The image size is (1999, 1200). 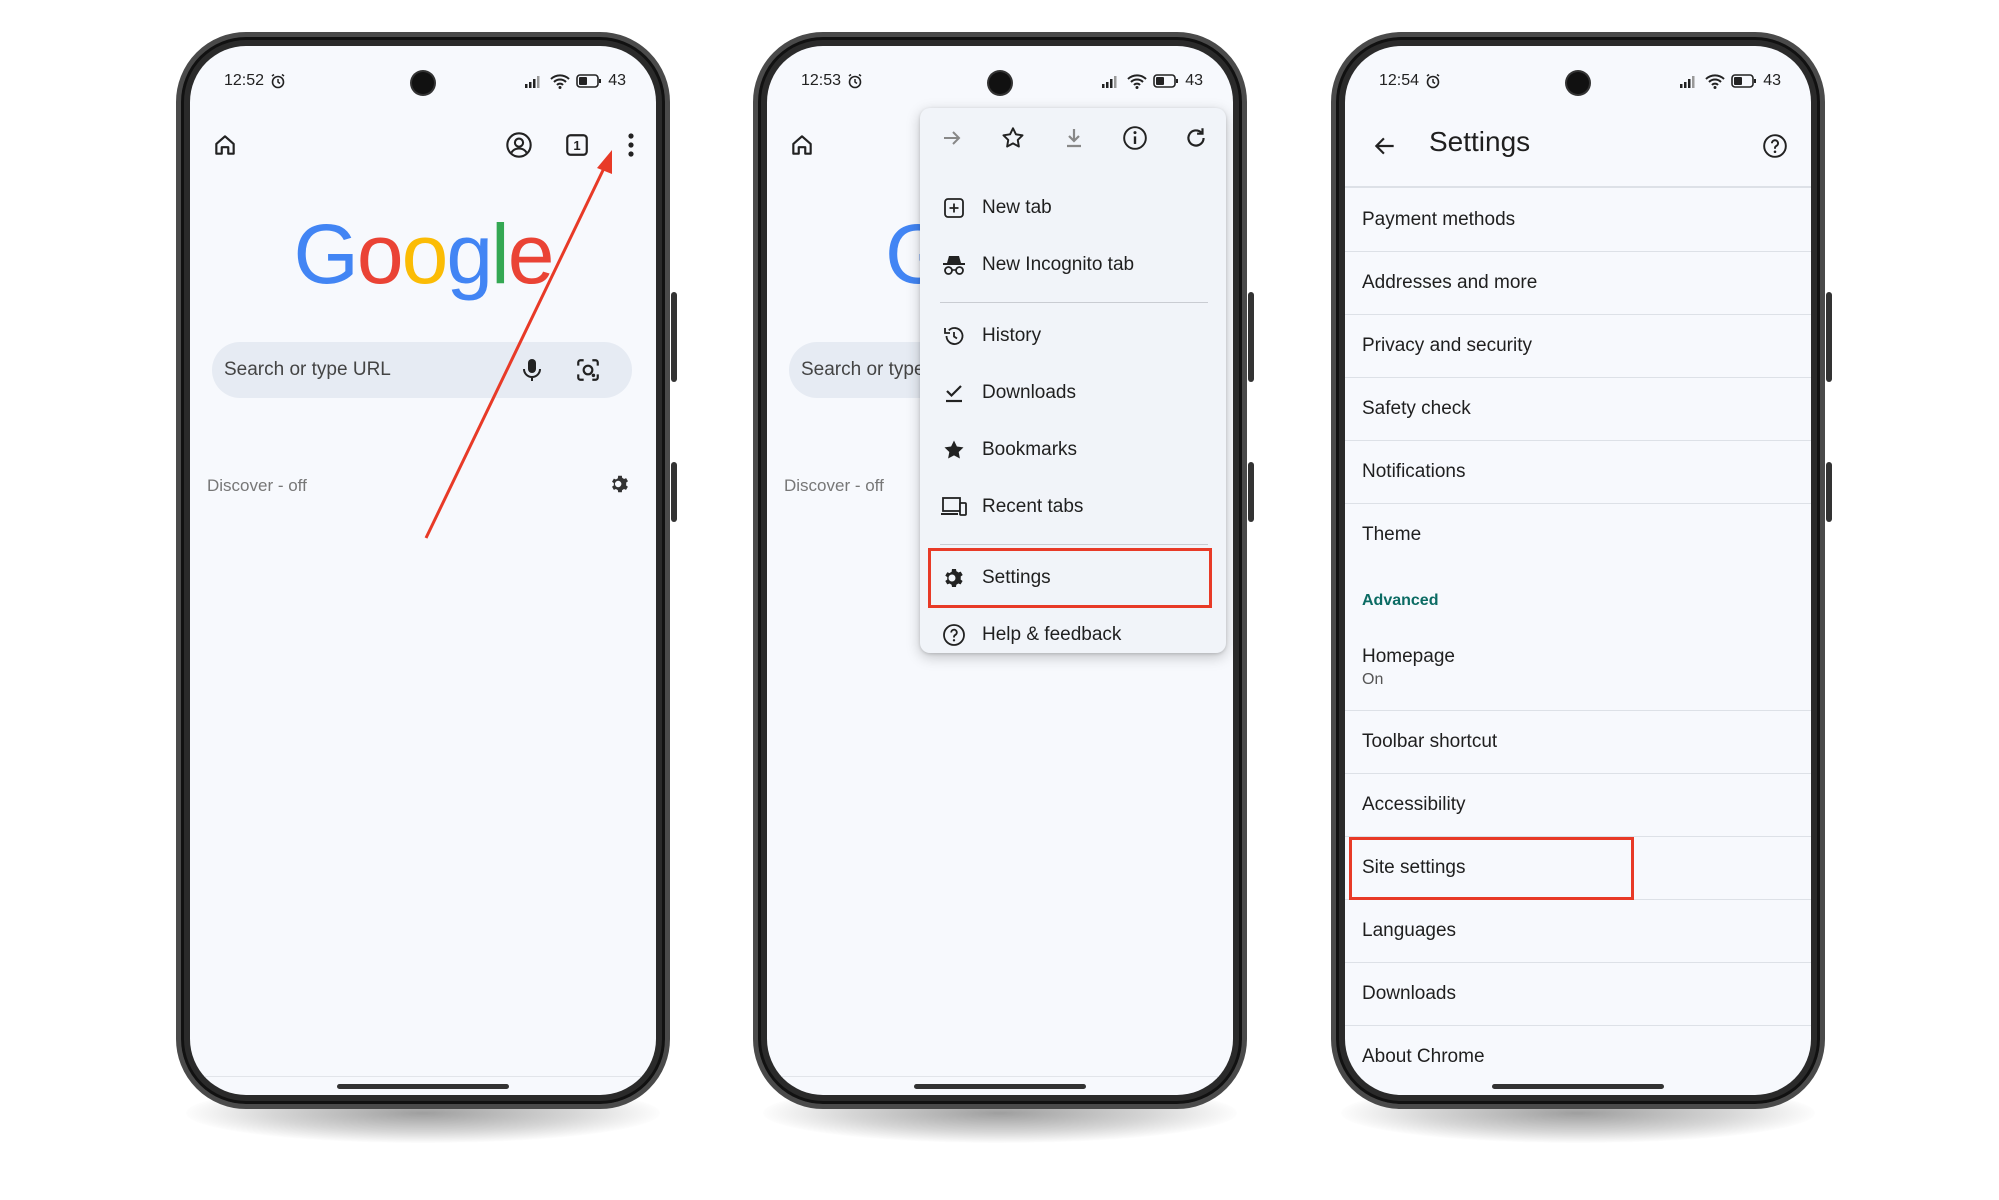 What do you see at coordinates (1029, 392) in the screenshot?
I see `menu-item-label: Downloads` at bounding box center [1029, 392].